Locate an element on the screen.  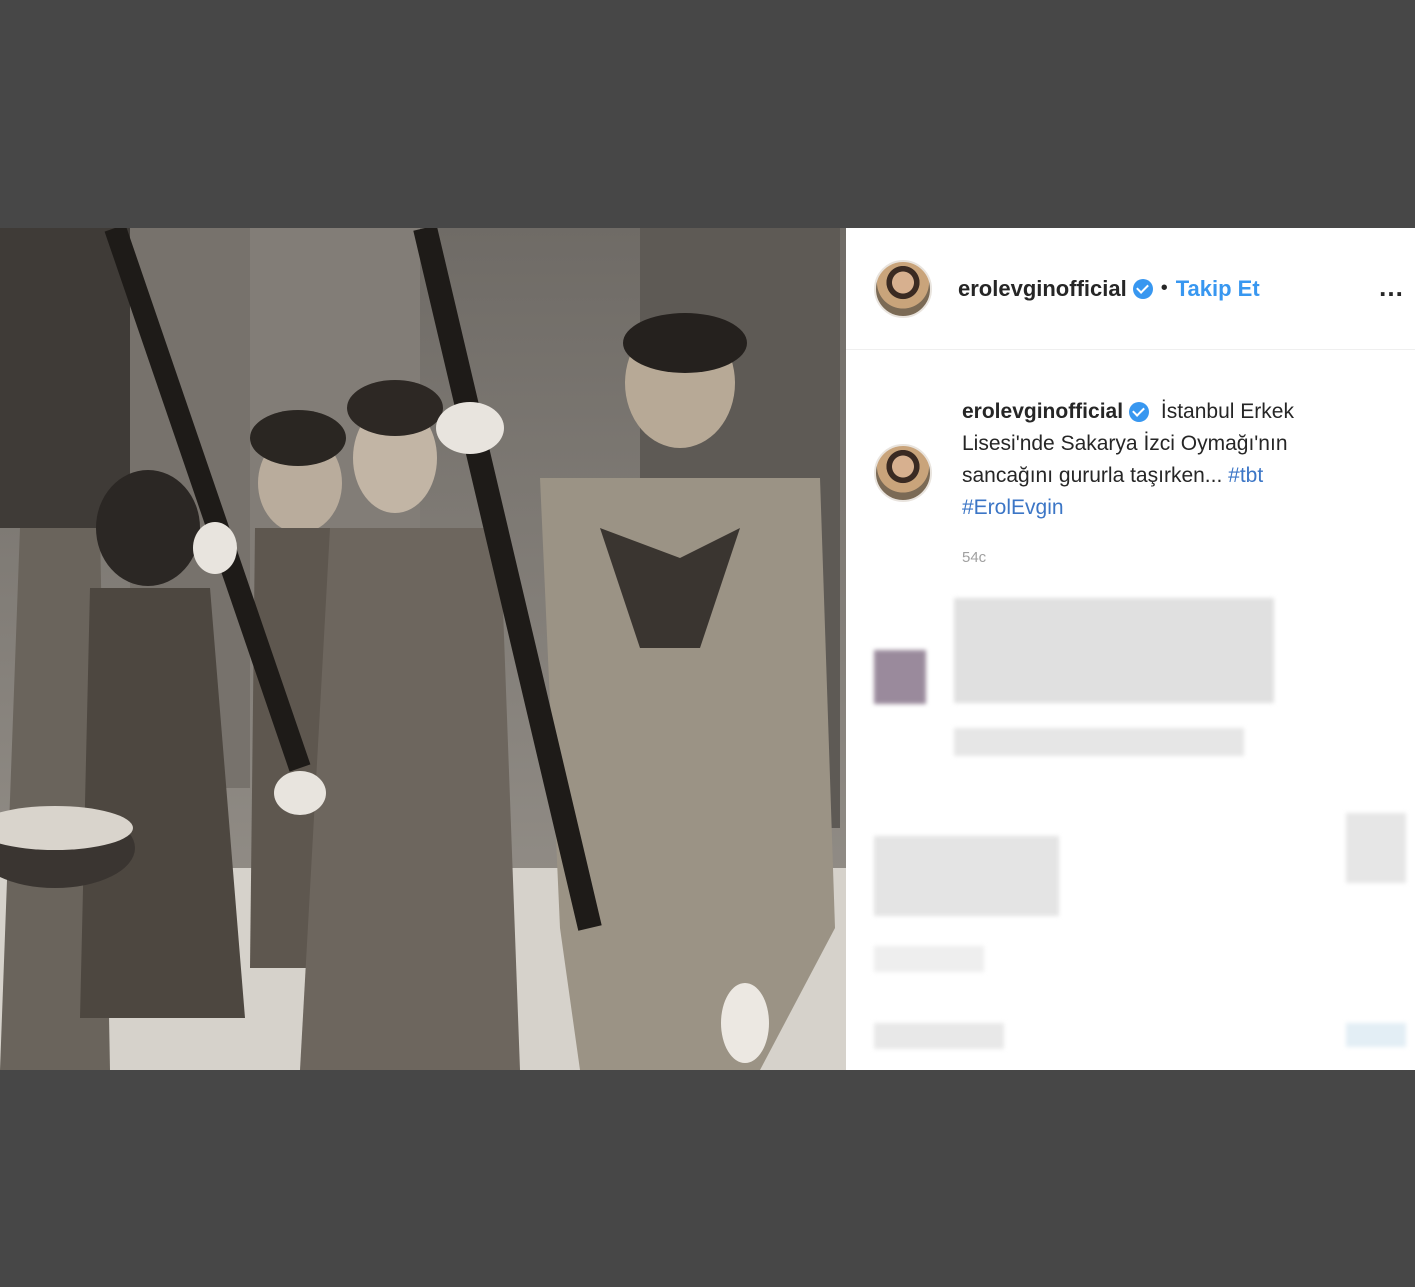
follow-button: Takip Et is located at coordinates (1218, 289).